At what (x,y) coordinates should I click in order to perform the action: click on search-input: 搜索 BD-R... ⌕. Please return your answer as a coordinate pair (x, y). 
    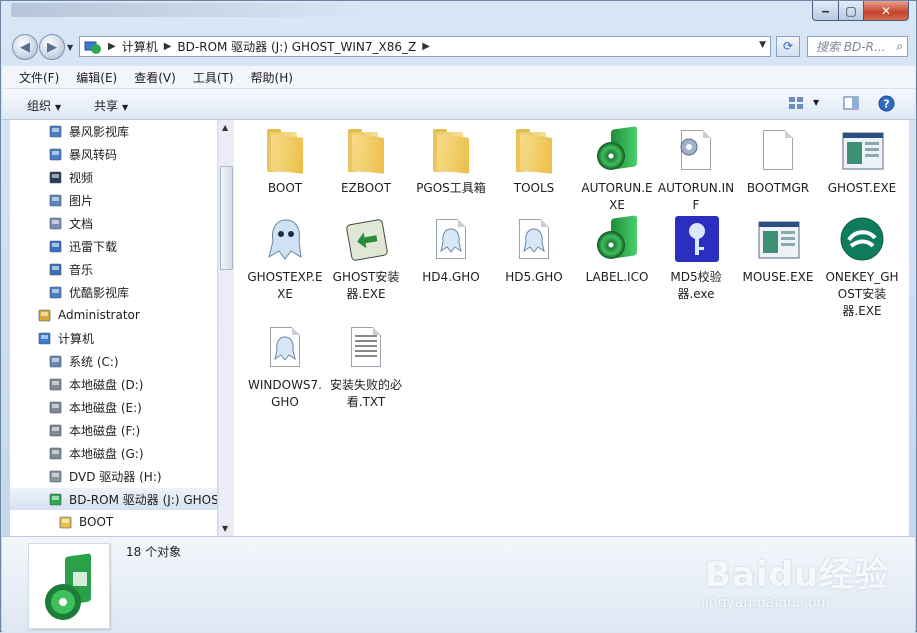
    Looking at the image, I should click on (857, 46).